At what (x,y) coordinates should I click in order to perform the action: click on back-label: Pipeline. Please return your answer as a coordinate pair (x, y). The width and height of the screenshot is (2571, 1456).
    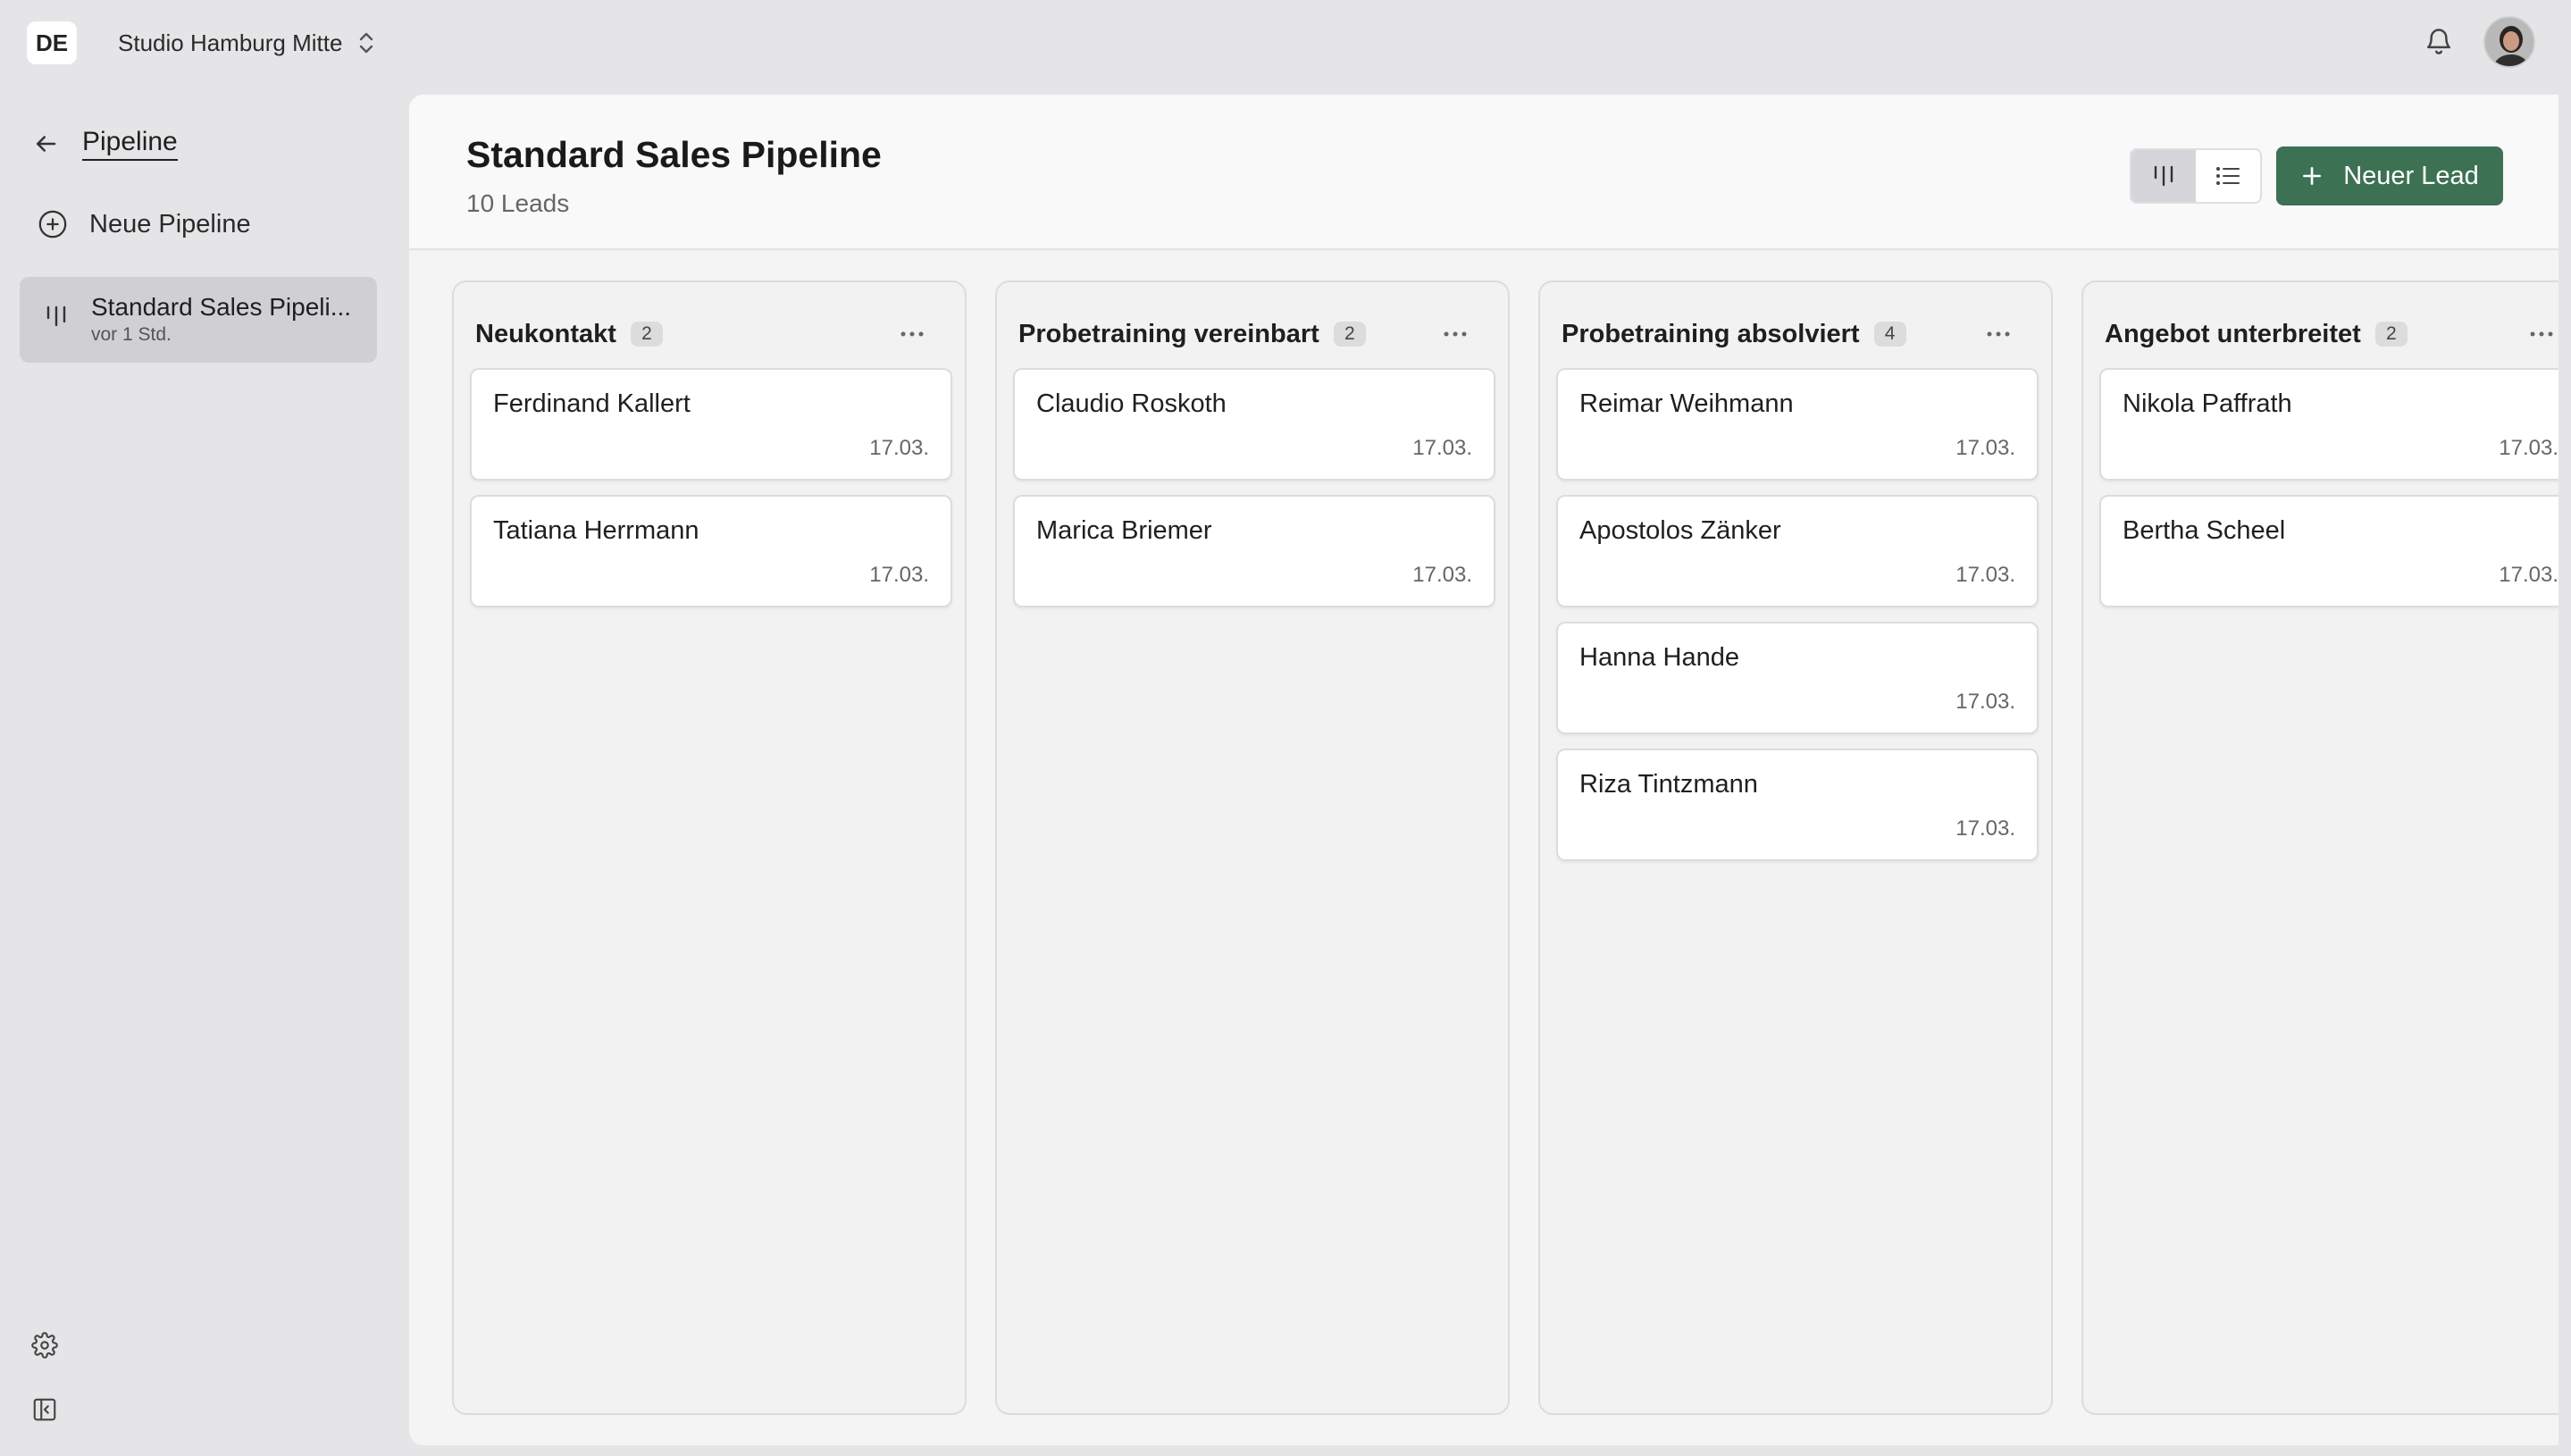
    Looking at the image, I should click on (130, 144).